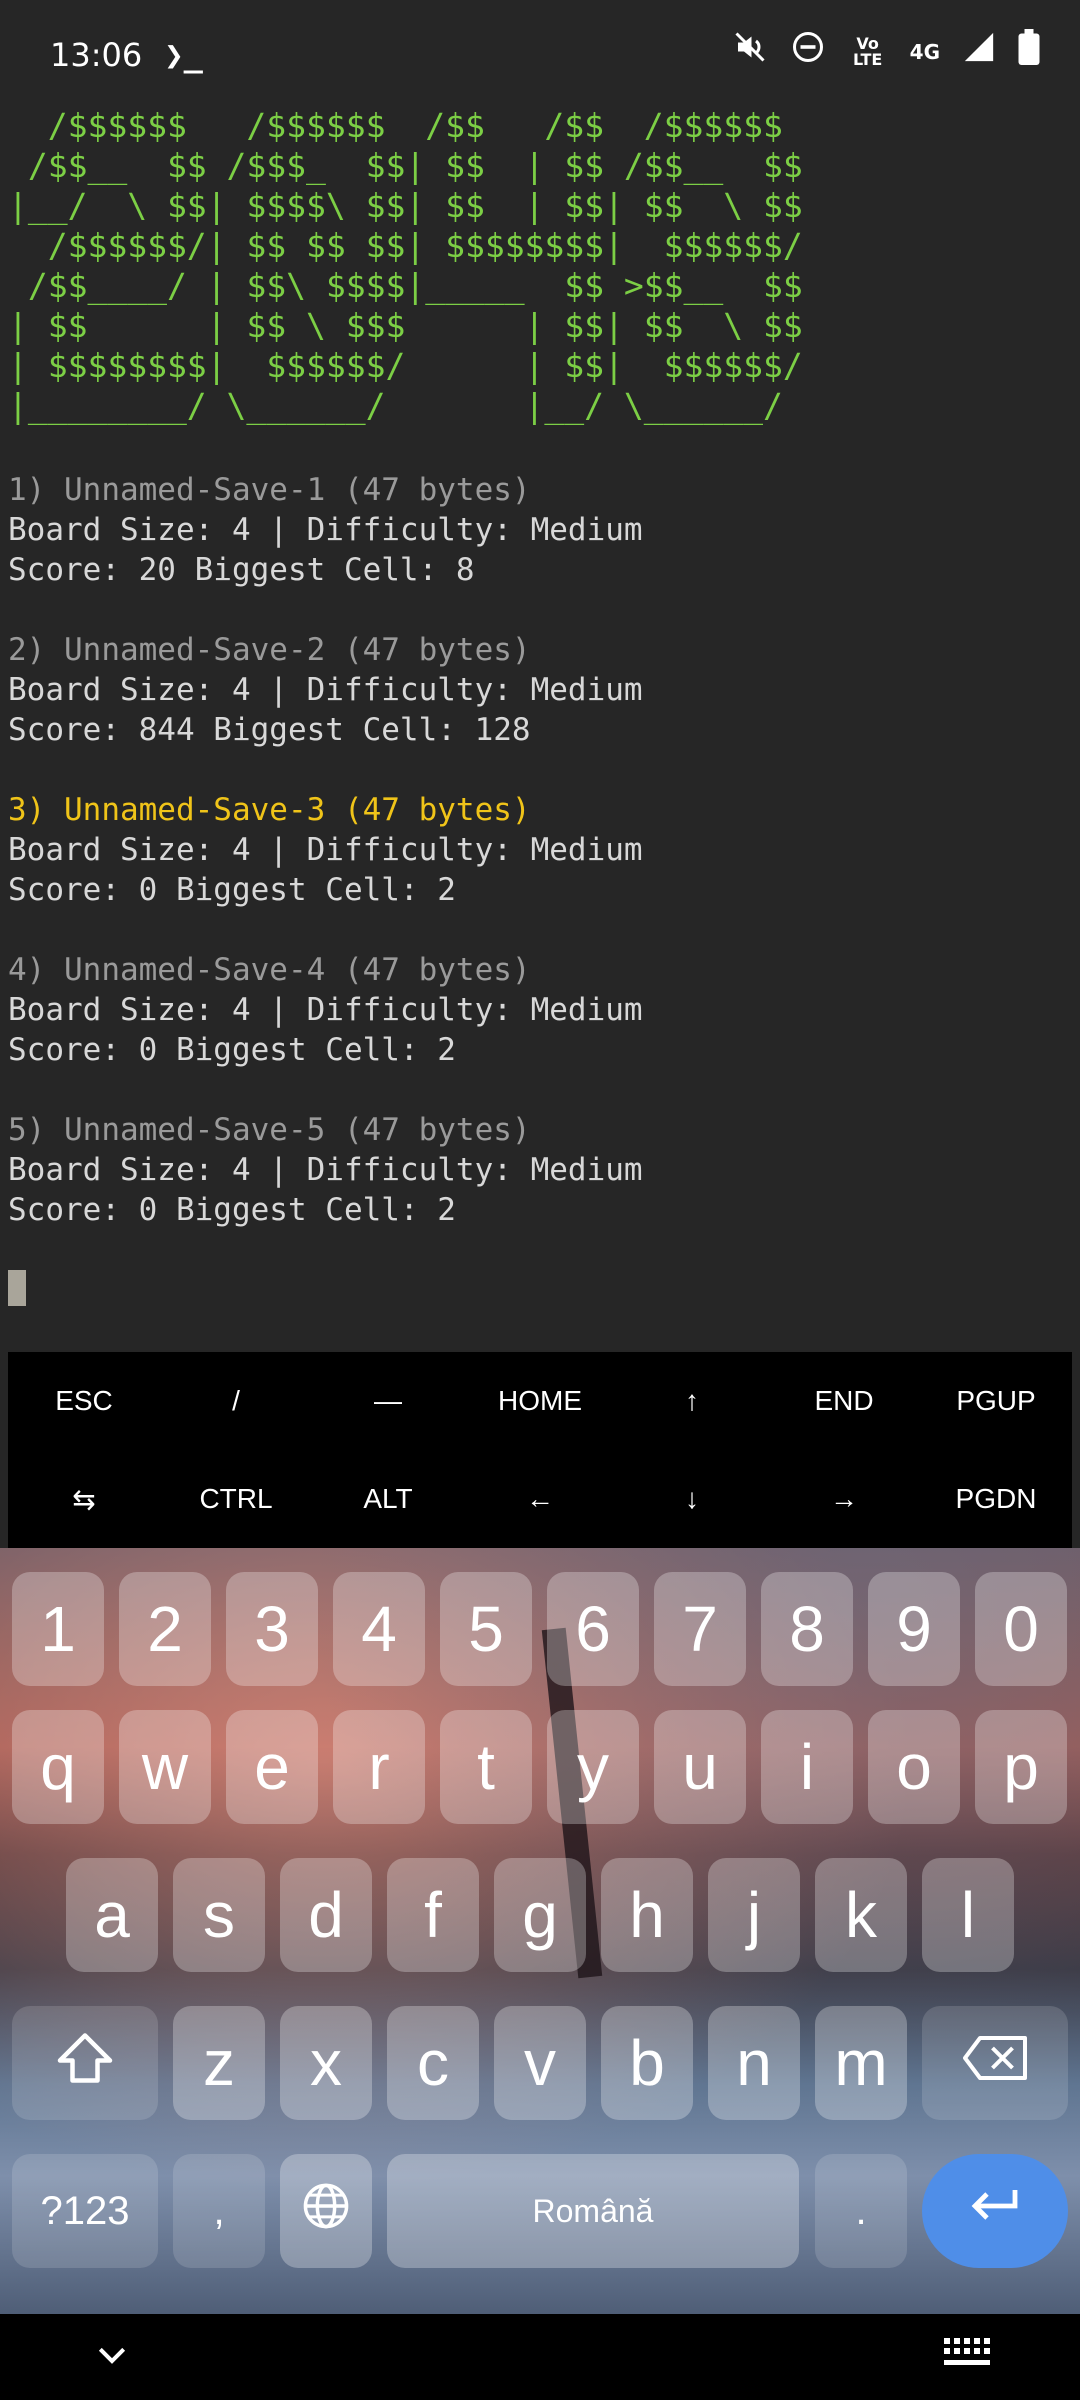 The image size is (1080, 2400). Describe the element at coordinates (219, 2063) in the screenshot. I see `key-z: z` at that location.